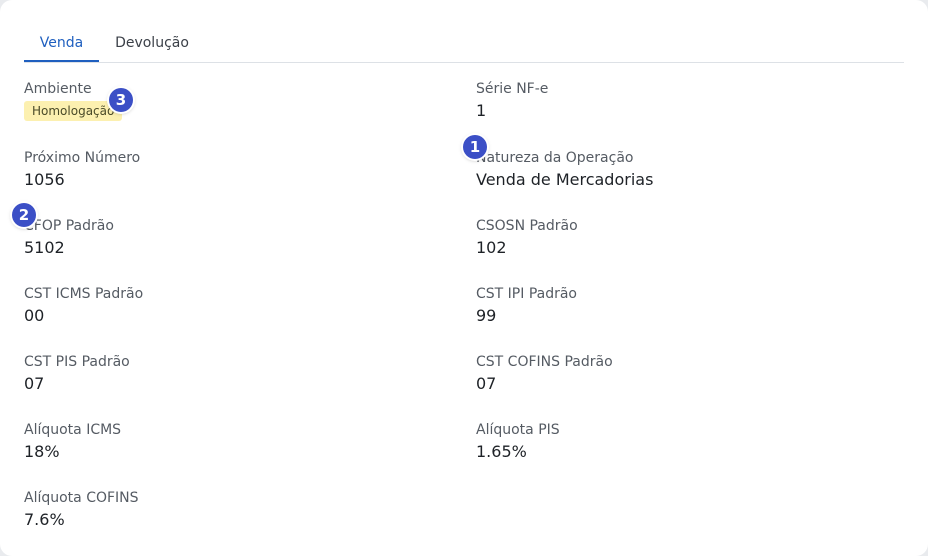  What do you see at coordinates (527, 226) in the screenshot?
I see `field-label: CSOSN Padrão` at bounding box center [527, 226].